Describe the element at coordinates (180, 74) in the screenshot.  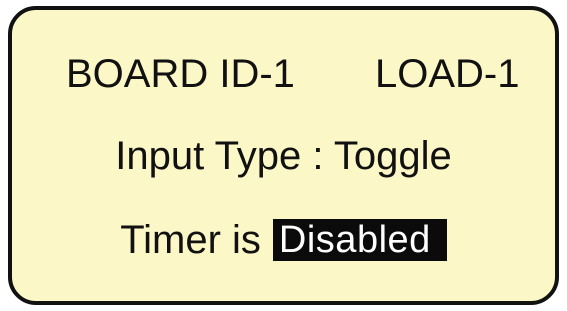
I see `board-id-label: BOARD ID-1` at that location.